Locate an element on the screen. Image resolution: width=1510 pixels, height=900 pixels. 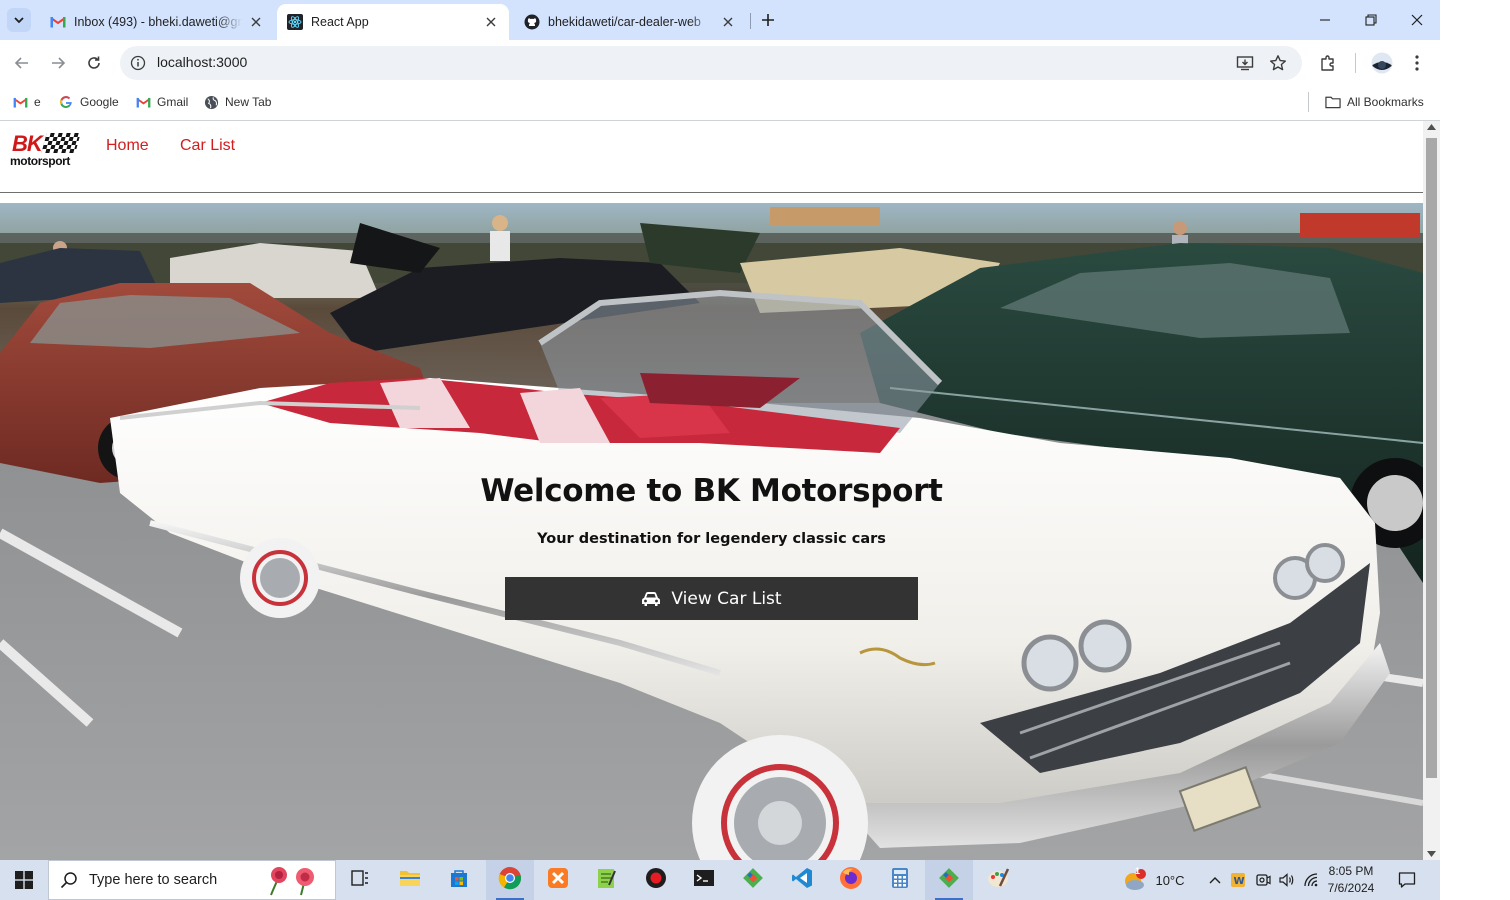
tab-react-app: React App is located at coordinates (393, 22).